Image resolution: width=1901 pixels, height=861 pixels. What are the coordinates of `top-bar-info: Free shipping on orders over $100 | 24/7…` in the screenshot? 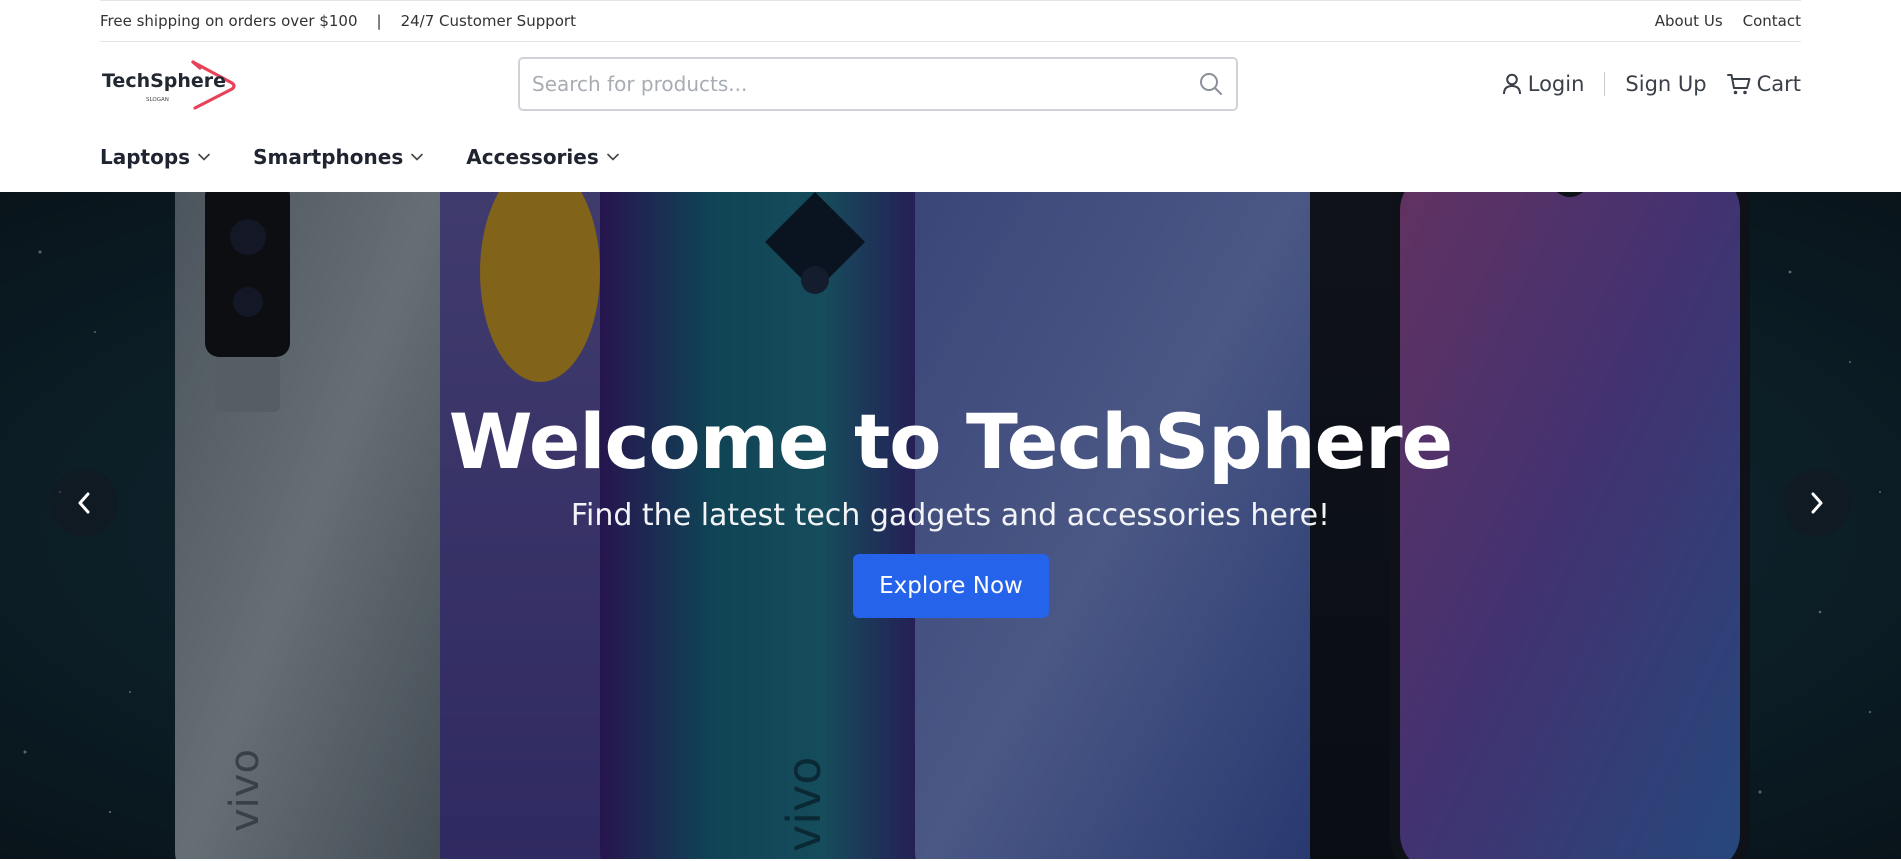 It's located at (338, 21).